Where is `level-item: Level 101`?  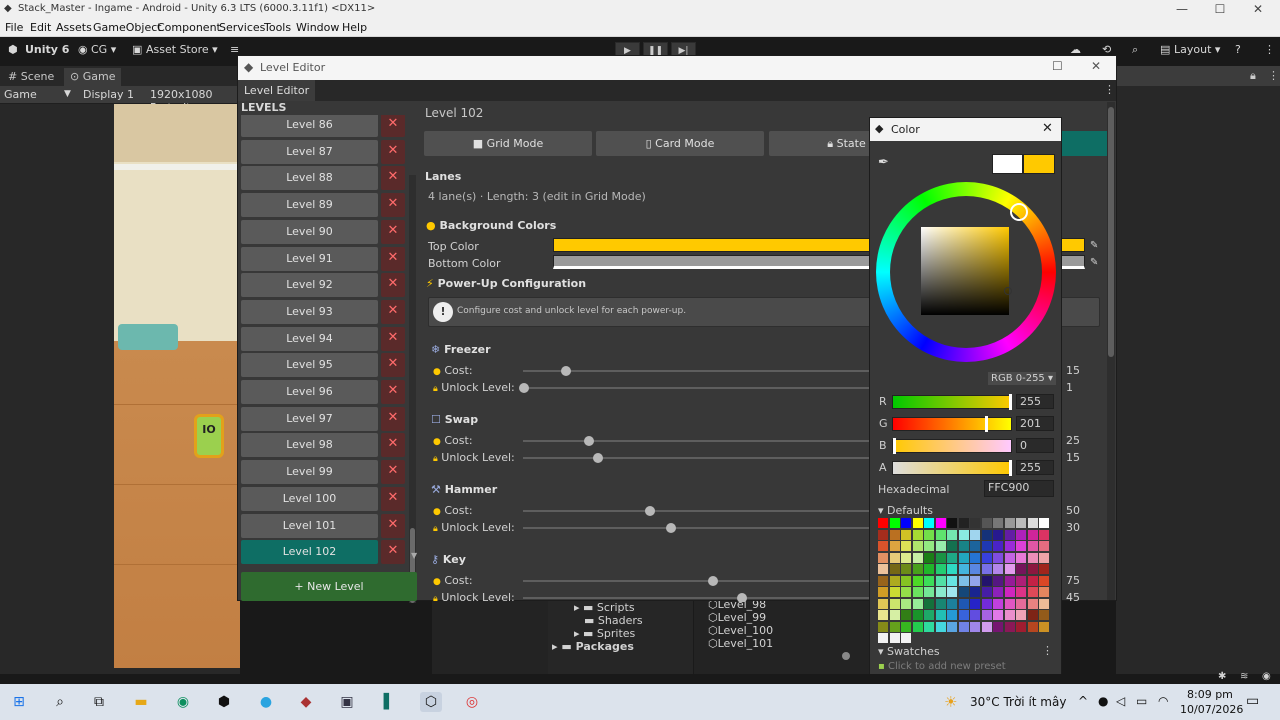
level-item: Level 101 is located at coordinates (309, 525).